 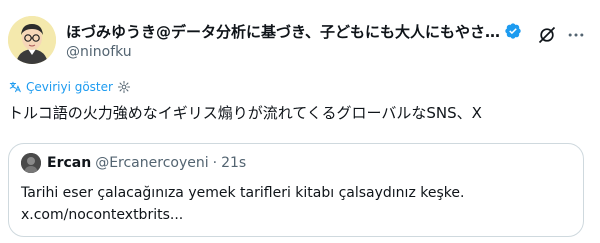 I want to click on author-handle: @ninofku, so click(x=99, y=52).